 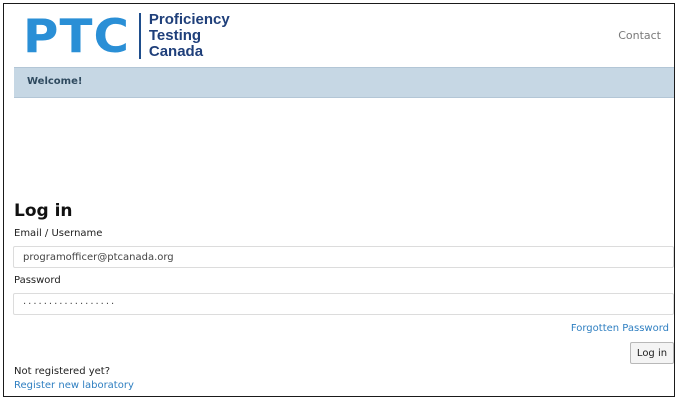 I want to click on logo-line-2: Testing, so click(x=175, y=35).